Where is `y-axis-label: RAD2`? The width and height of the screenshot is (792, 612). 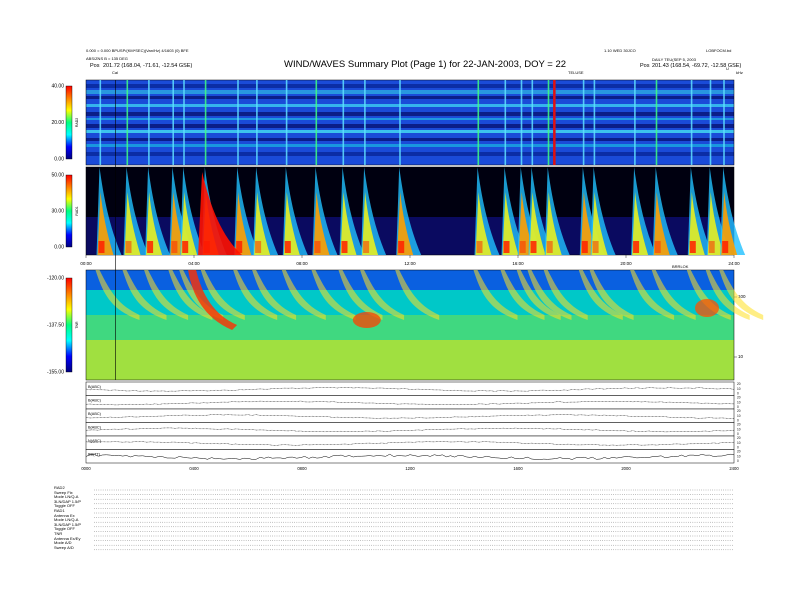
y-axis-label: RAD2 is located at coordinates (77, 122).